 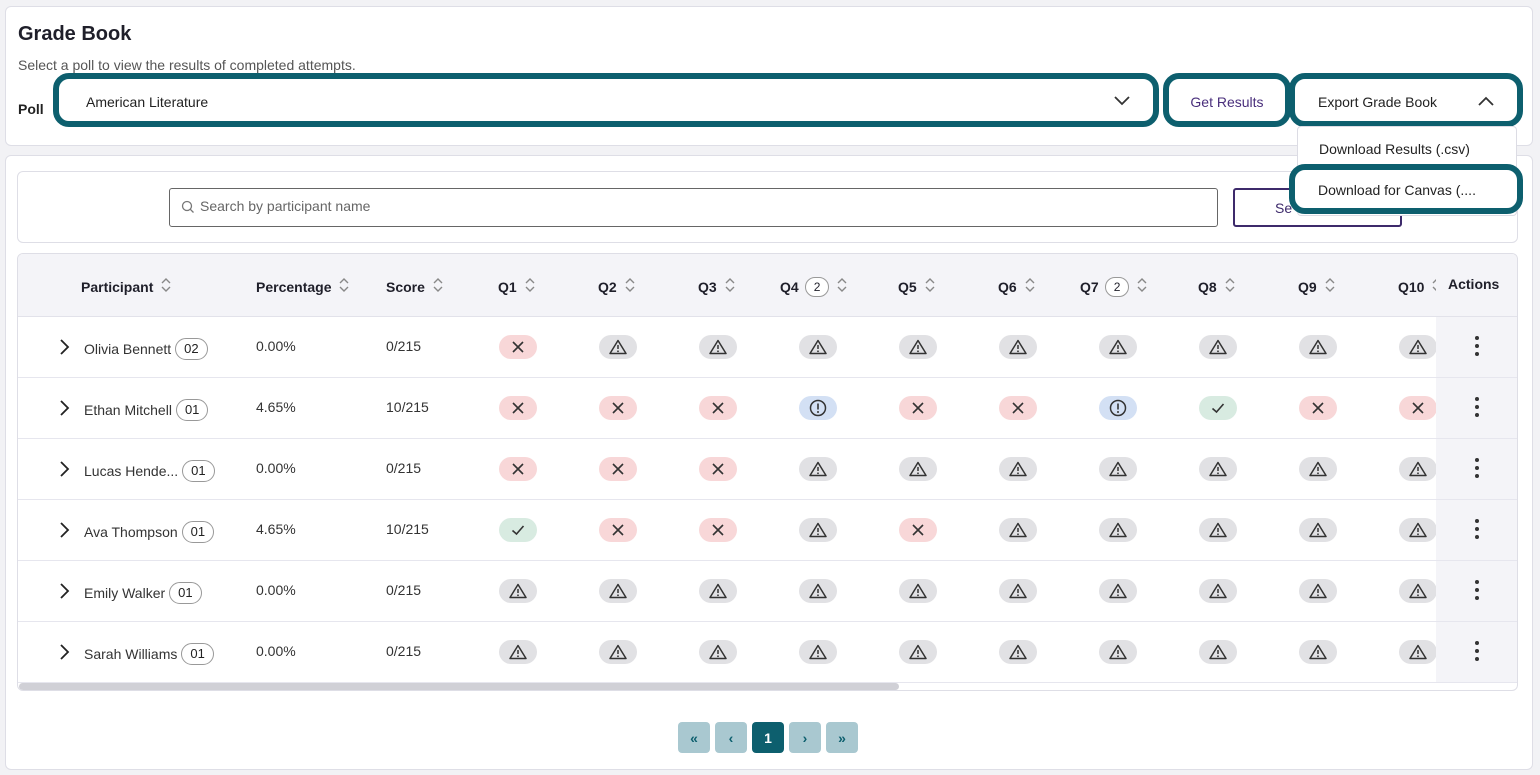 What do you see at coordinates (1417, 286) in the screenshot?
I see `column-q10: Q10` at bounding box center [1417, 286].